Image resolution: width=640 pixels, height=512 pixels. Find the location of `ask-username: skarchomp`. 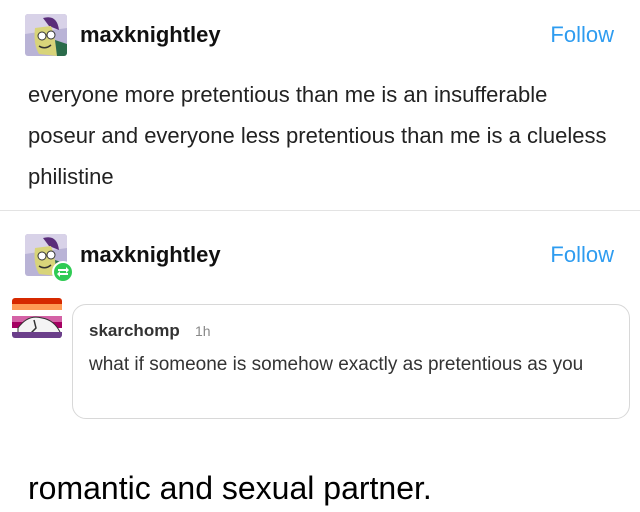

ask-username: skarchomp is located at coordinates (134, 331).